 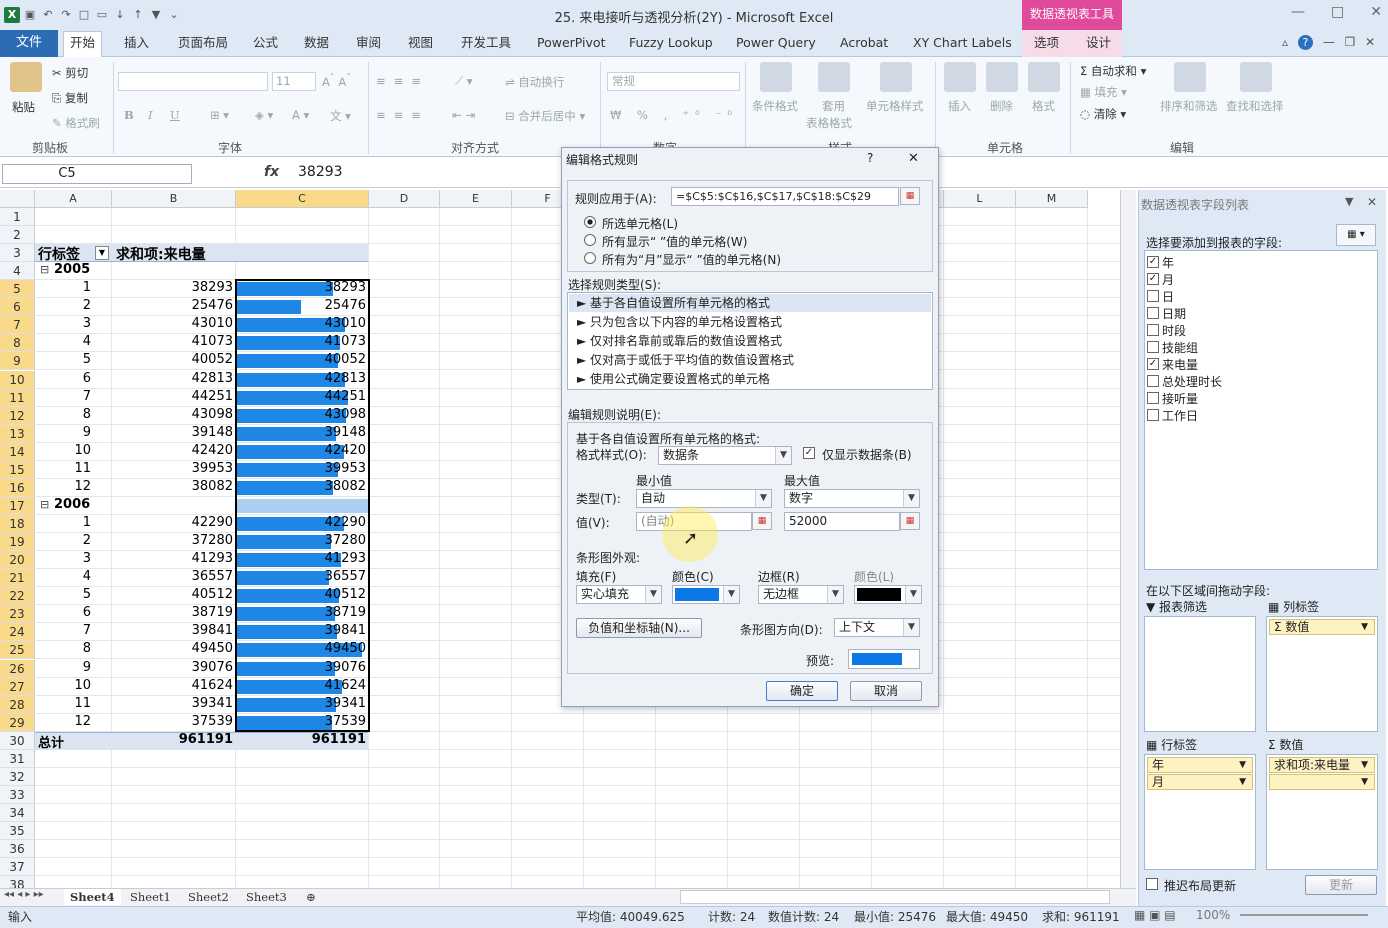 What do you see at coordinates (174, 522) in the screenshot?
I see `value-cell-b: 42290` at bounding box center [174, 522].